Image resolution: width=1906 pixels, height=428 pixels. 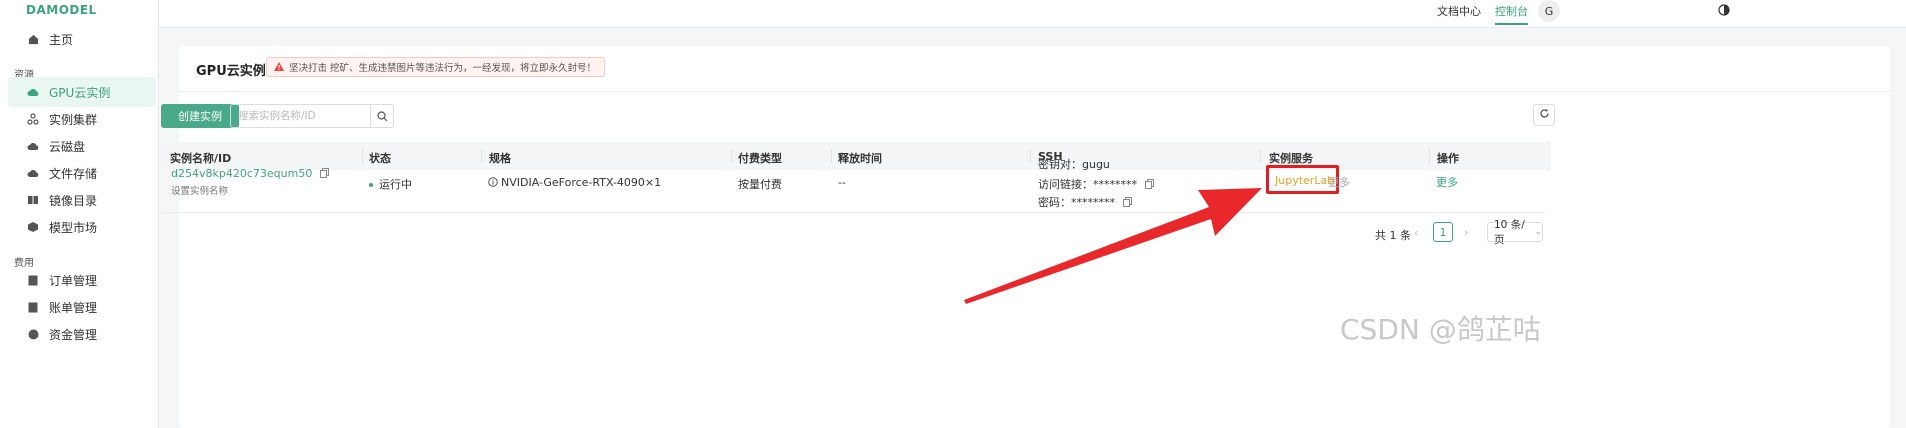 I want to click on col-billing: 付费类型, so click(x=760, y=158).